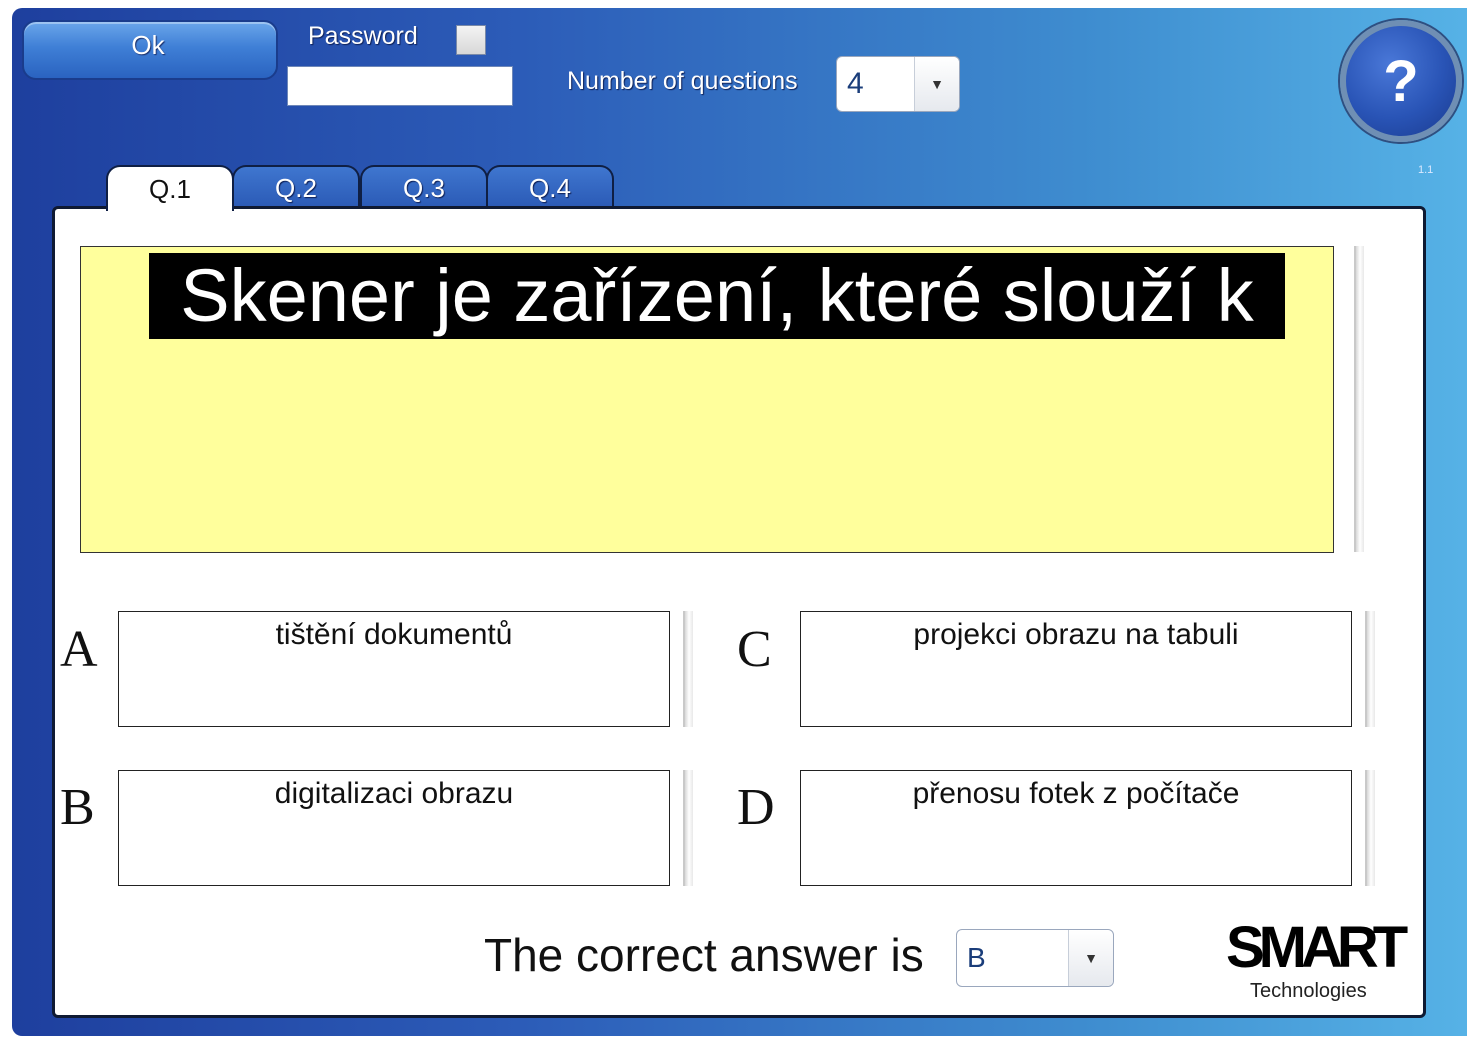 The image size is (1467, 1039). What do you see at coordinates (1308, 991) in the screenshot?
I see `smart-logo-subtitle: Technologies` at bounding box center [1308, 991].